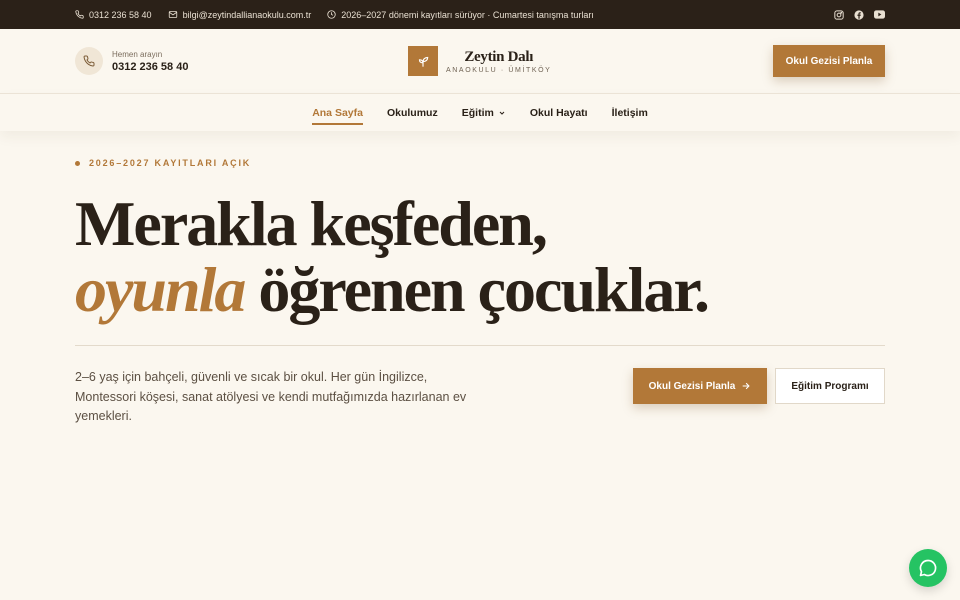  I want to click on nav-label: Okulumuz, so click(412, 112).